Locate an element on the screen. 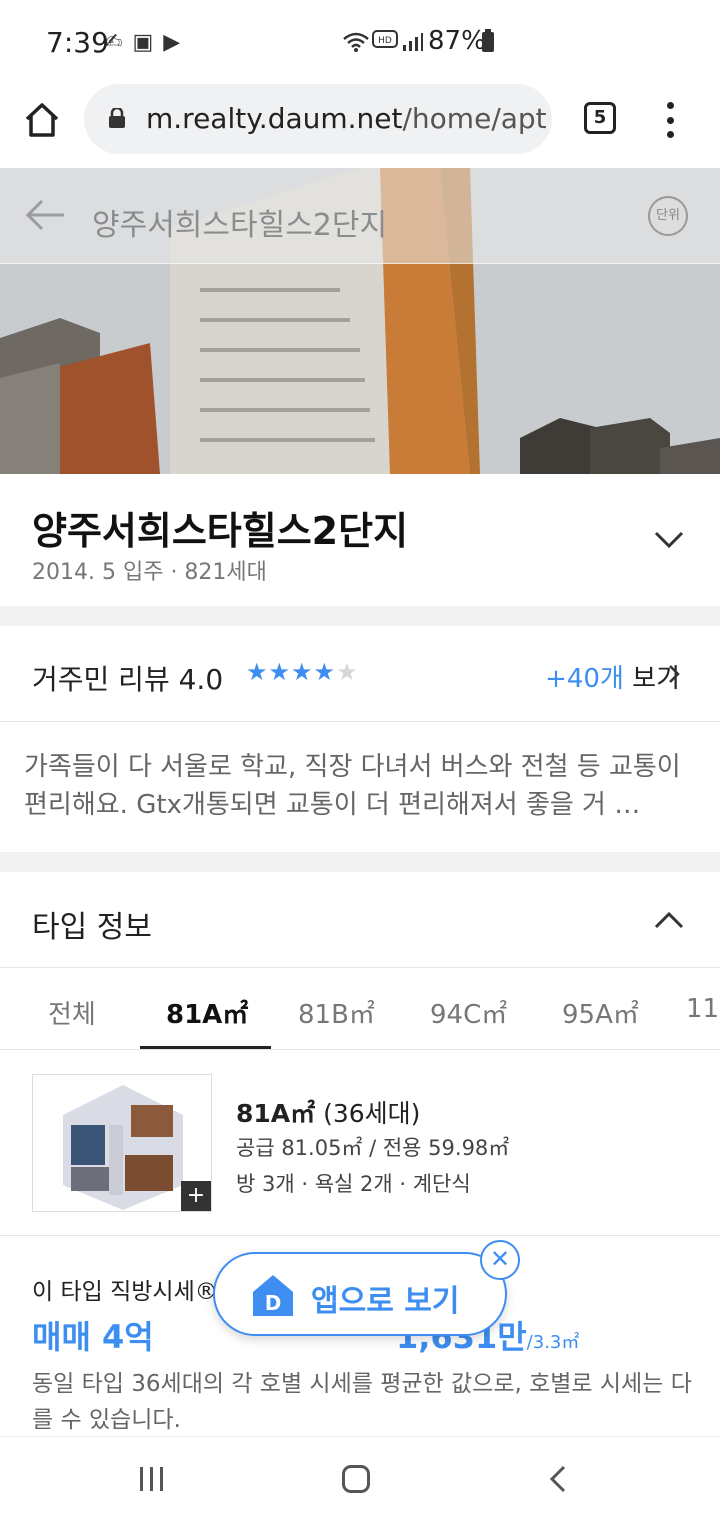 The image size is (720, 1520). apartment-name: 양주서희스타힐스2단지 is located at coordinates (220, 531).